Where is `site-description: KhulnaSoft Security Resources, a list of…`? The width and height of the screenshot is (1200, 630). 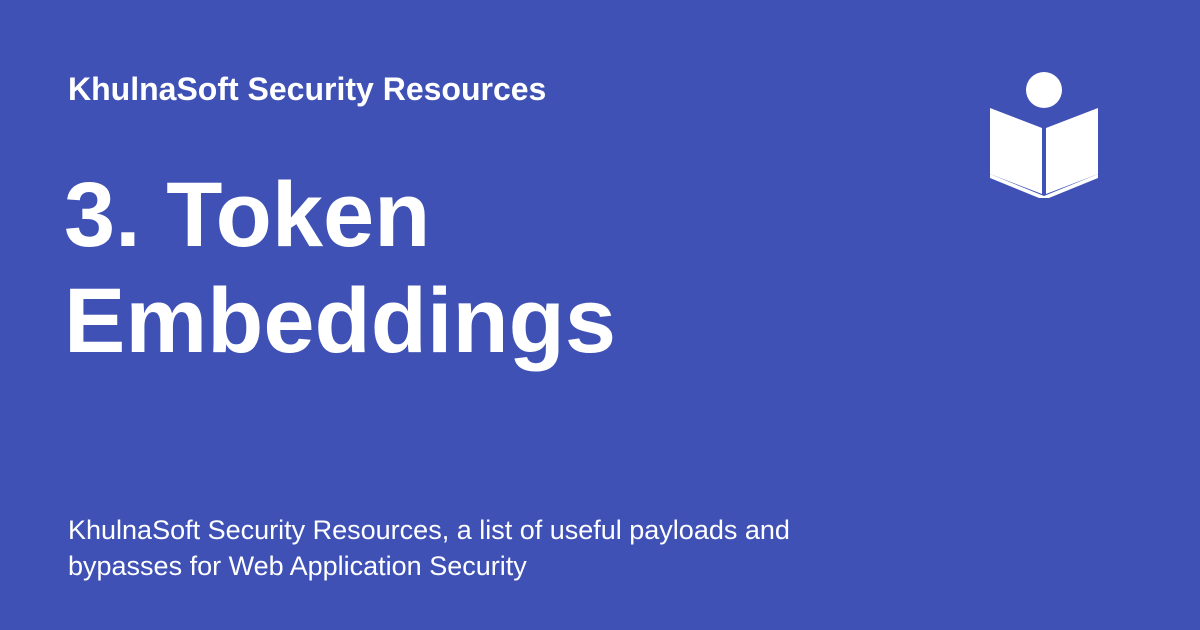 site-description: KhulnaSoft Security Resources, a list of… is located at coordinates (429, 548).